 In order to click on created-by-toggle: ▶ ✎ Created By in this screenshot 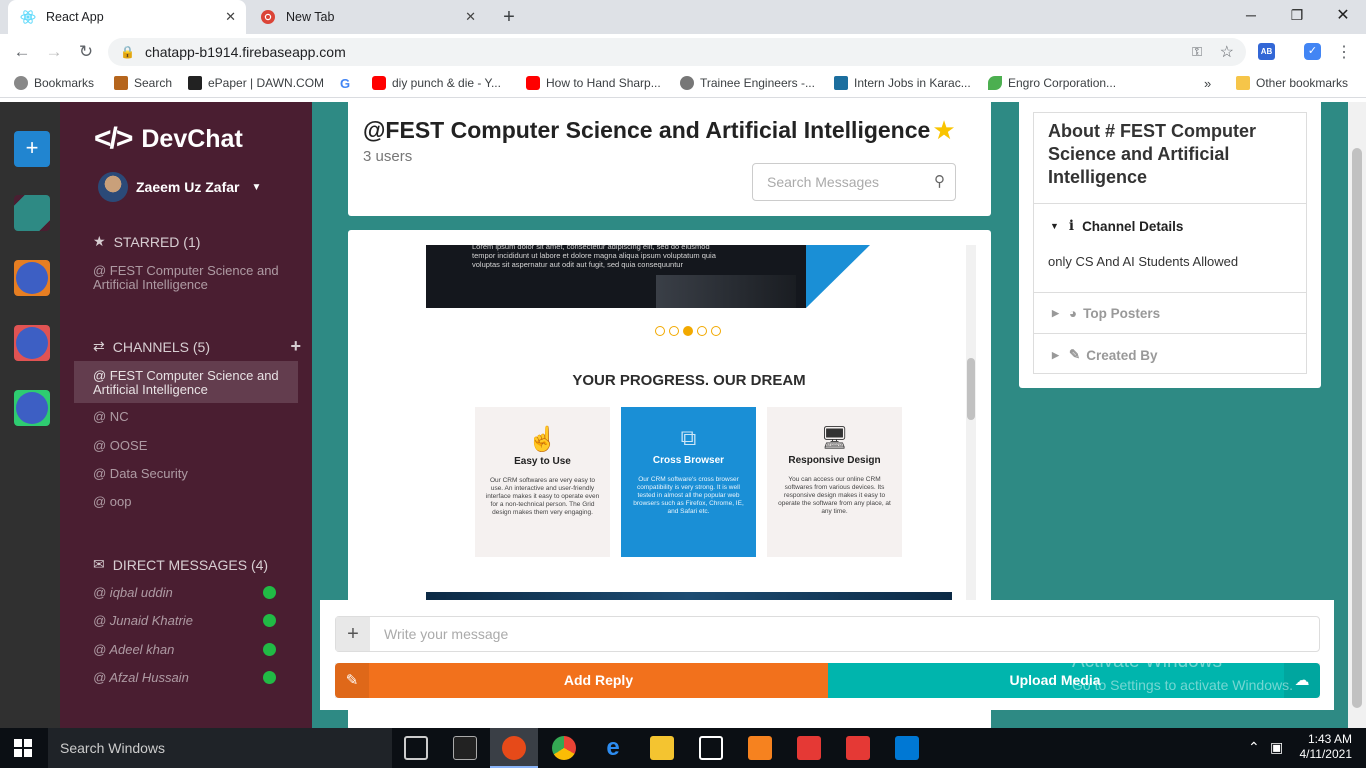, I will do `click(1105, 355)`.